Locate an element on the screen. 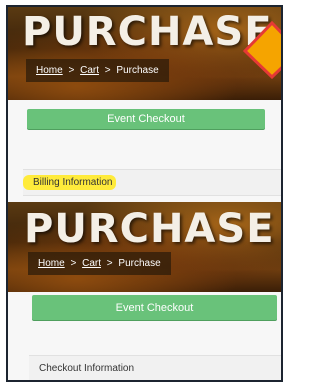 This screenshot has width=320, height=385. checkout-information-section: Checkout Information is located at coordinates (155, 367).